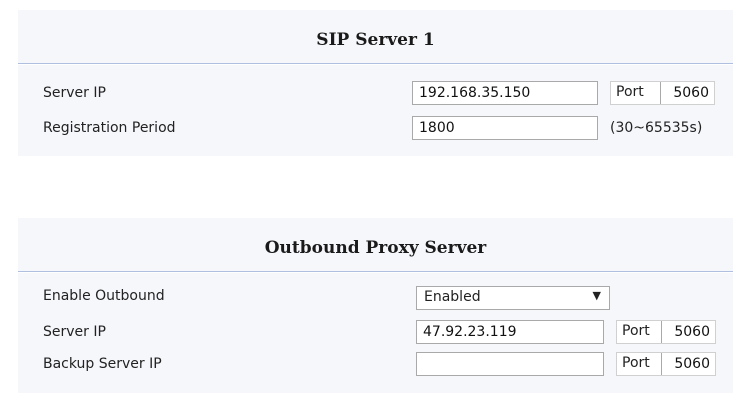 The width and height of the screenshot is (733, 393). What do you see at coordinates (505, 93) in the screenshot?
I see `server-ip-input` at bounding box center [505, 93].